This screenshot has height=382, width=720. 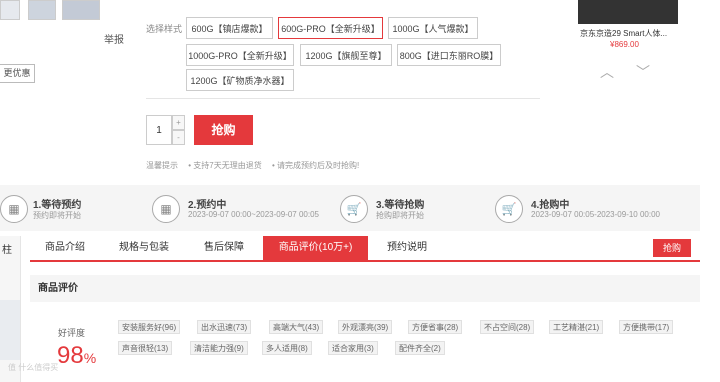 What do you see at coordinates (65, 248) in the screenshot?
I see `tab-intro: 商品介绍` at bounding box center [65, 248].